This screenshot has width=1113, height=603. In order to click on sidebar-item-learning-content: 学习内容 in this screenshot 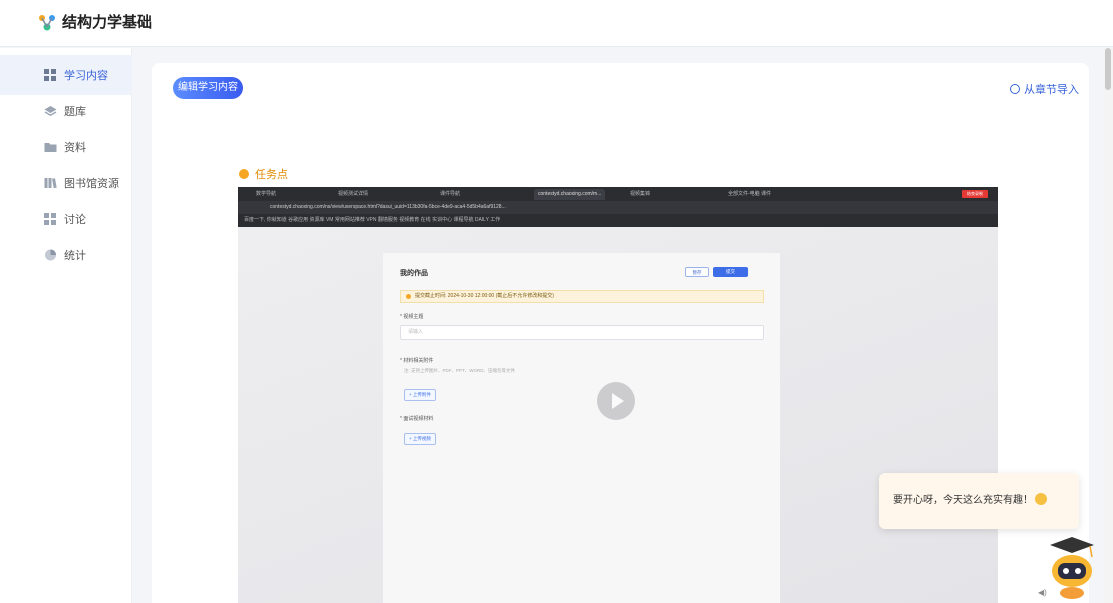, I will do `click(66, 75)`.